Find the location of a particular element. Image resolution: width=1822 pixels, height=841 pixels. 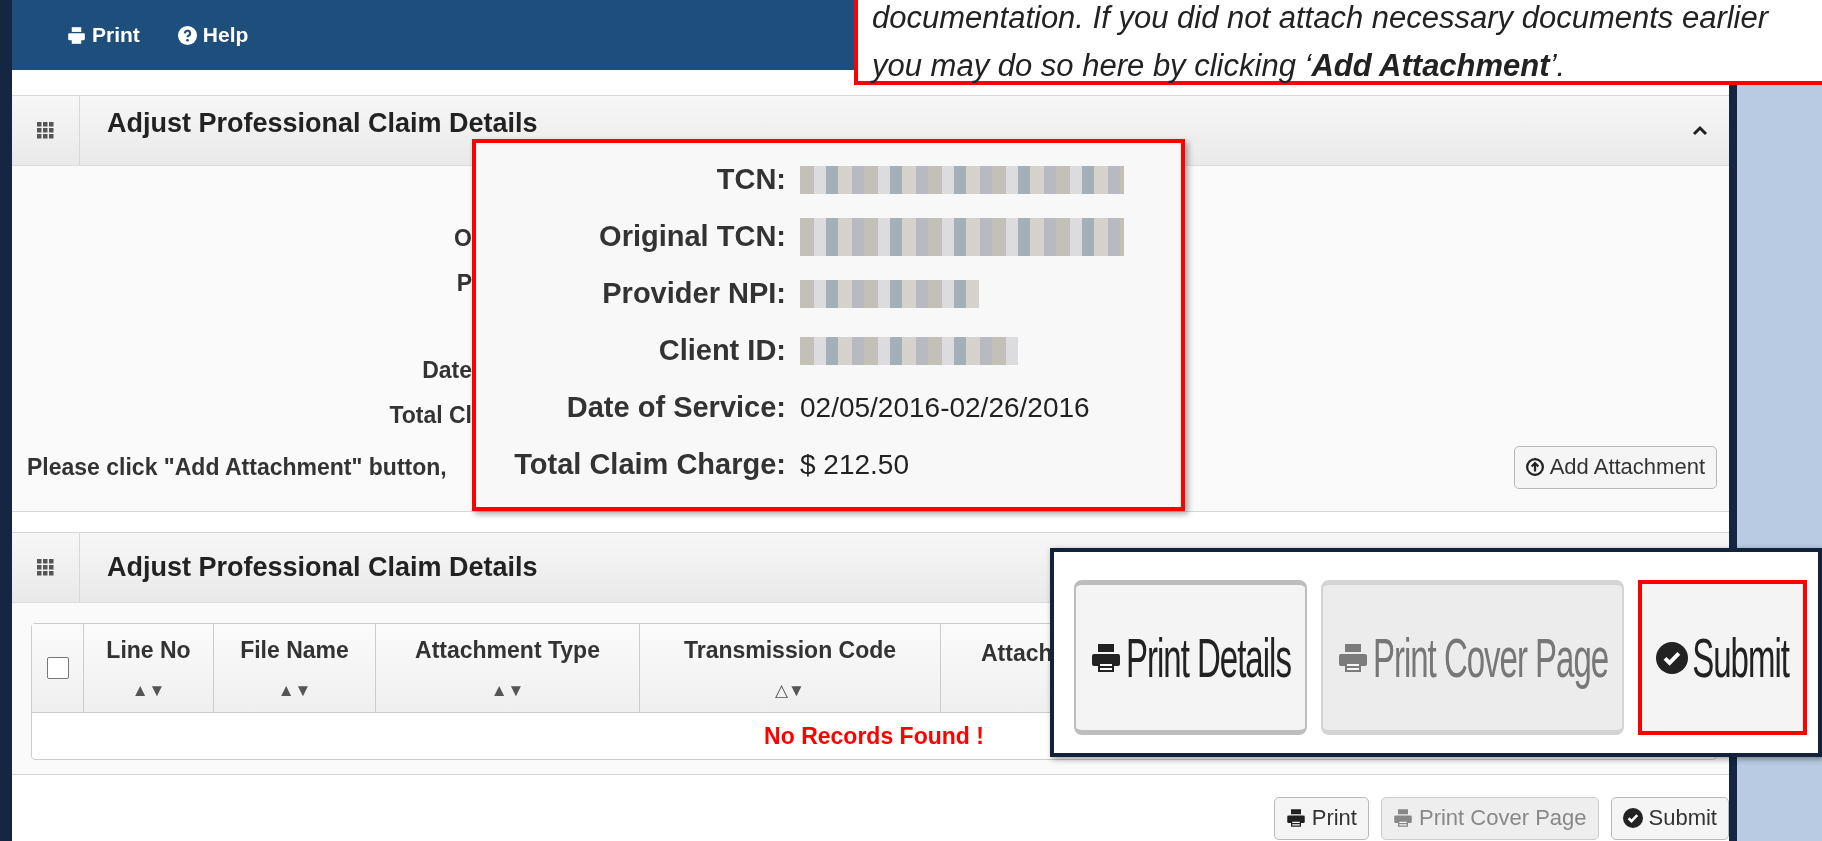

select-all-checkbox is located at coordinates (57, 668).